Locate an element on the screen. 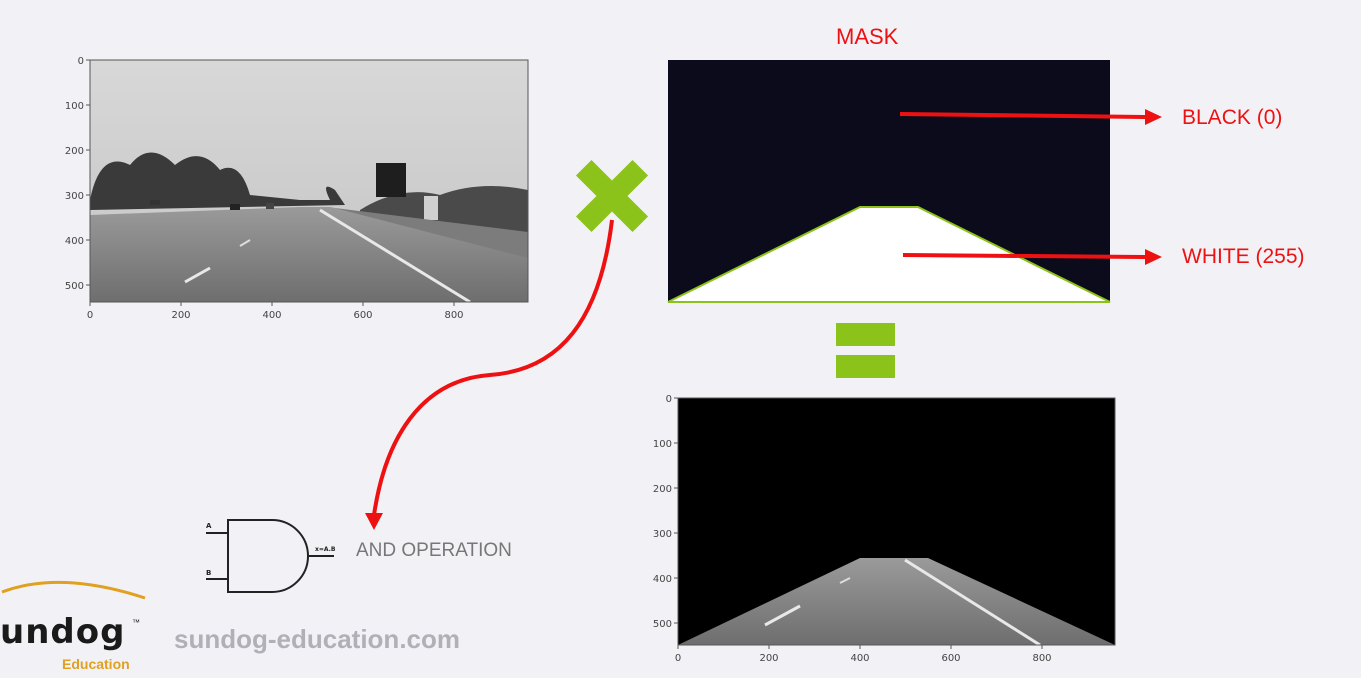  gate-input-a: A is located at coordinates (209, 526).